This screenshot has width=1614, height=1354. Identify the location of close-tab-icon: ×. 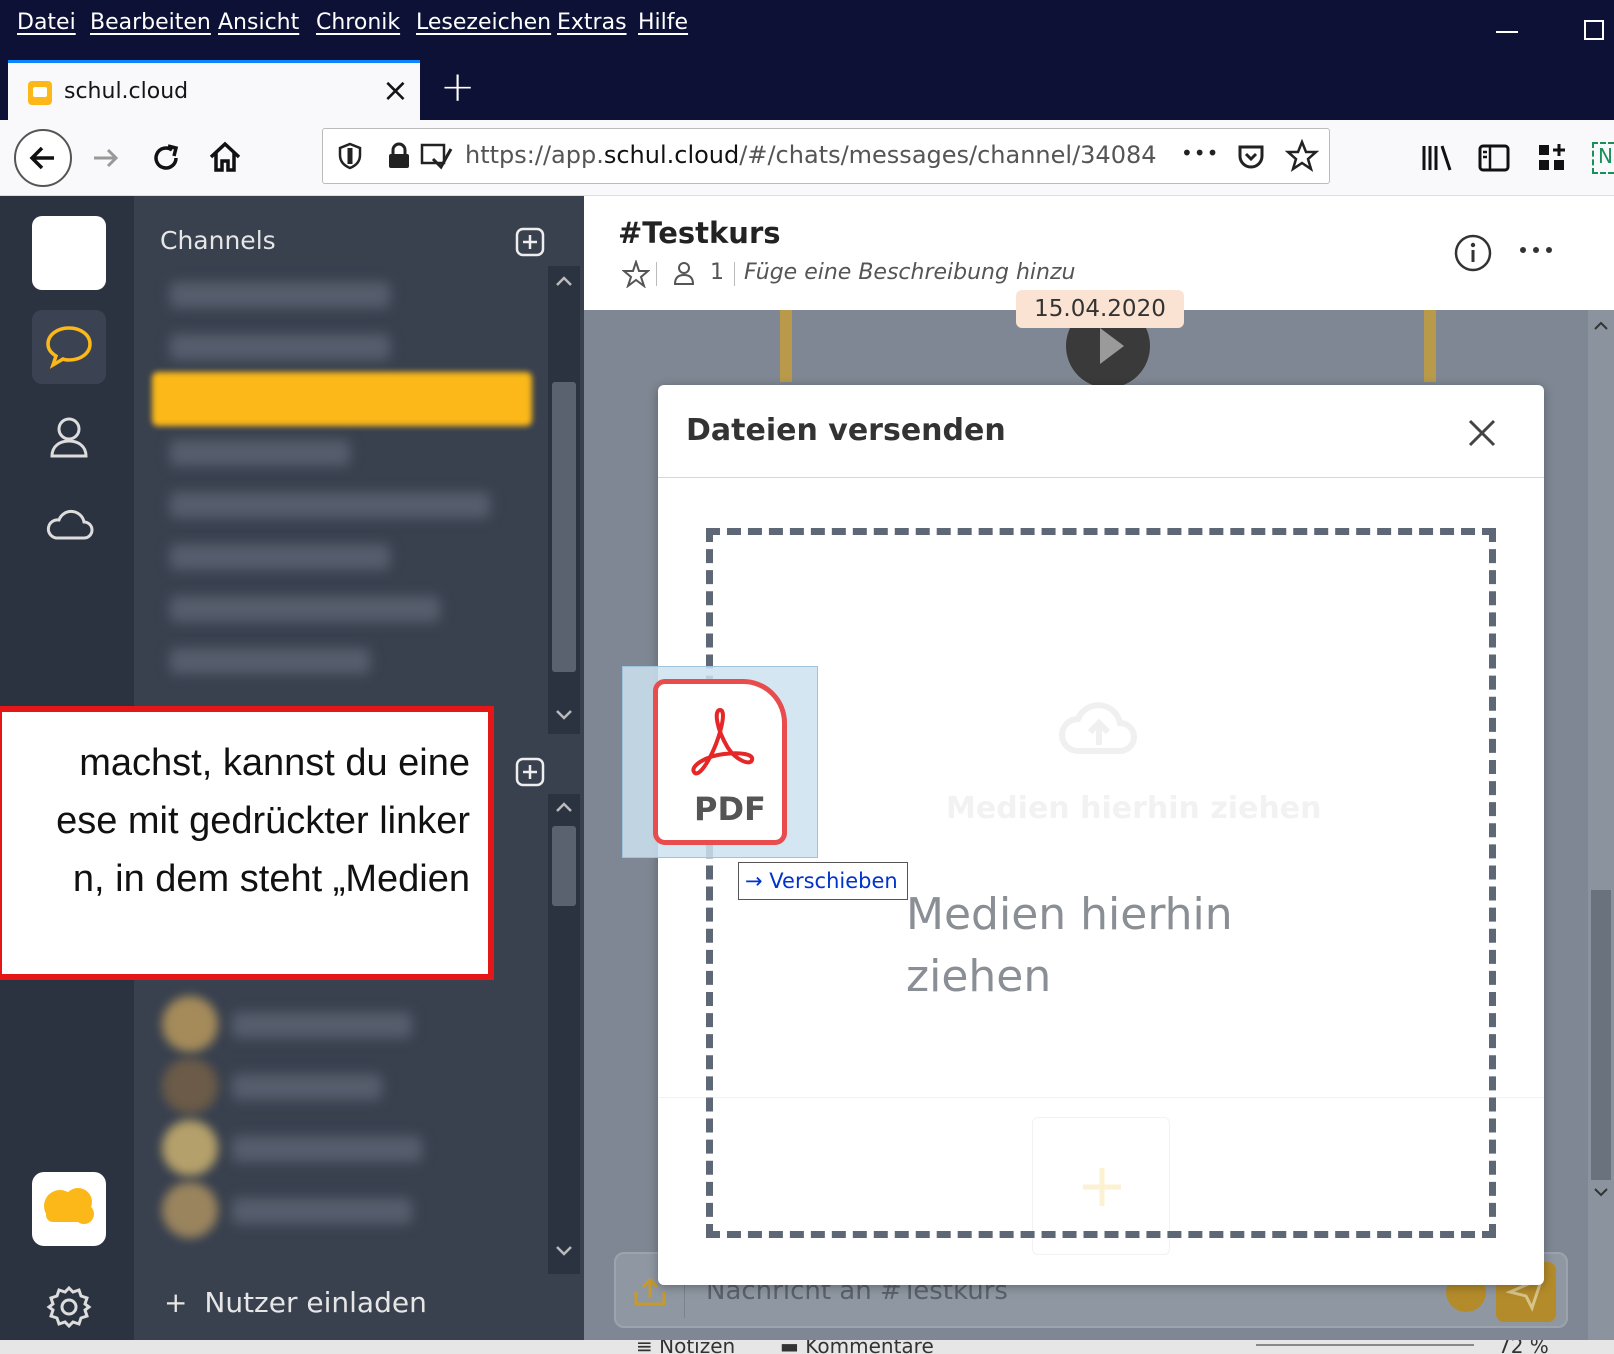
(395, 90).